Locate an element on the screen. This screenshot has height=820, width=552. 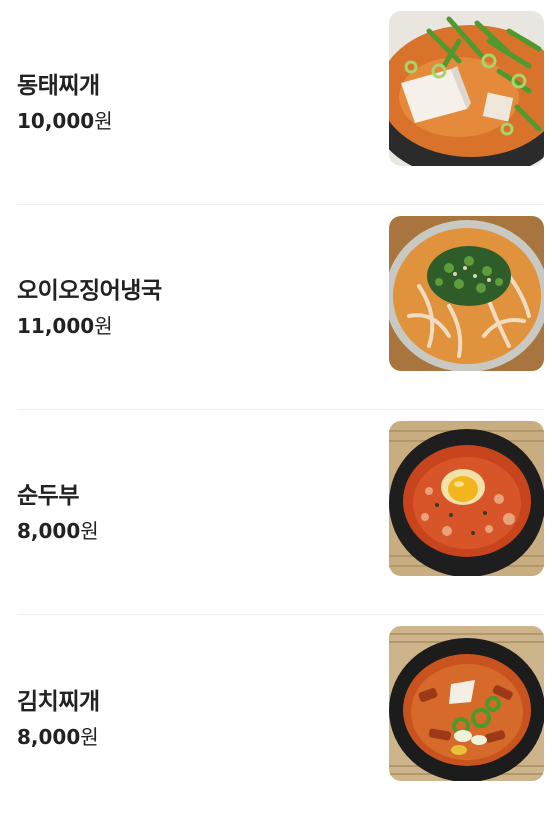
price-amount: 11,000 is located at coordinates (56, 326).